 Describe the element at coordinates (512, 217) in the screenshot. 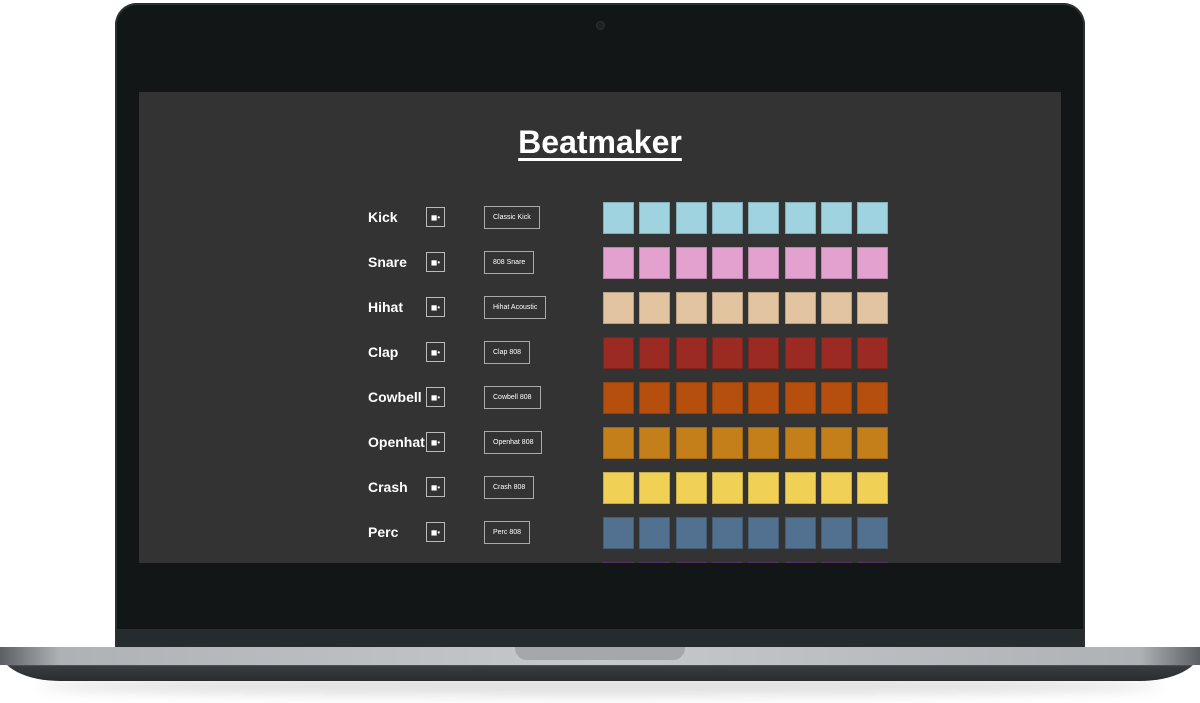

I see `sound-select: Classic Kick` at that location.